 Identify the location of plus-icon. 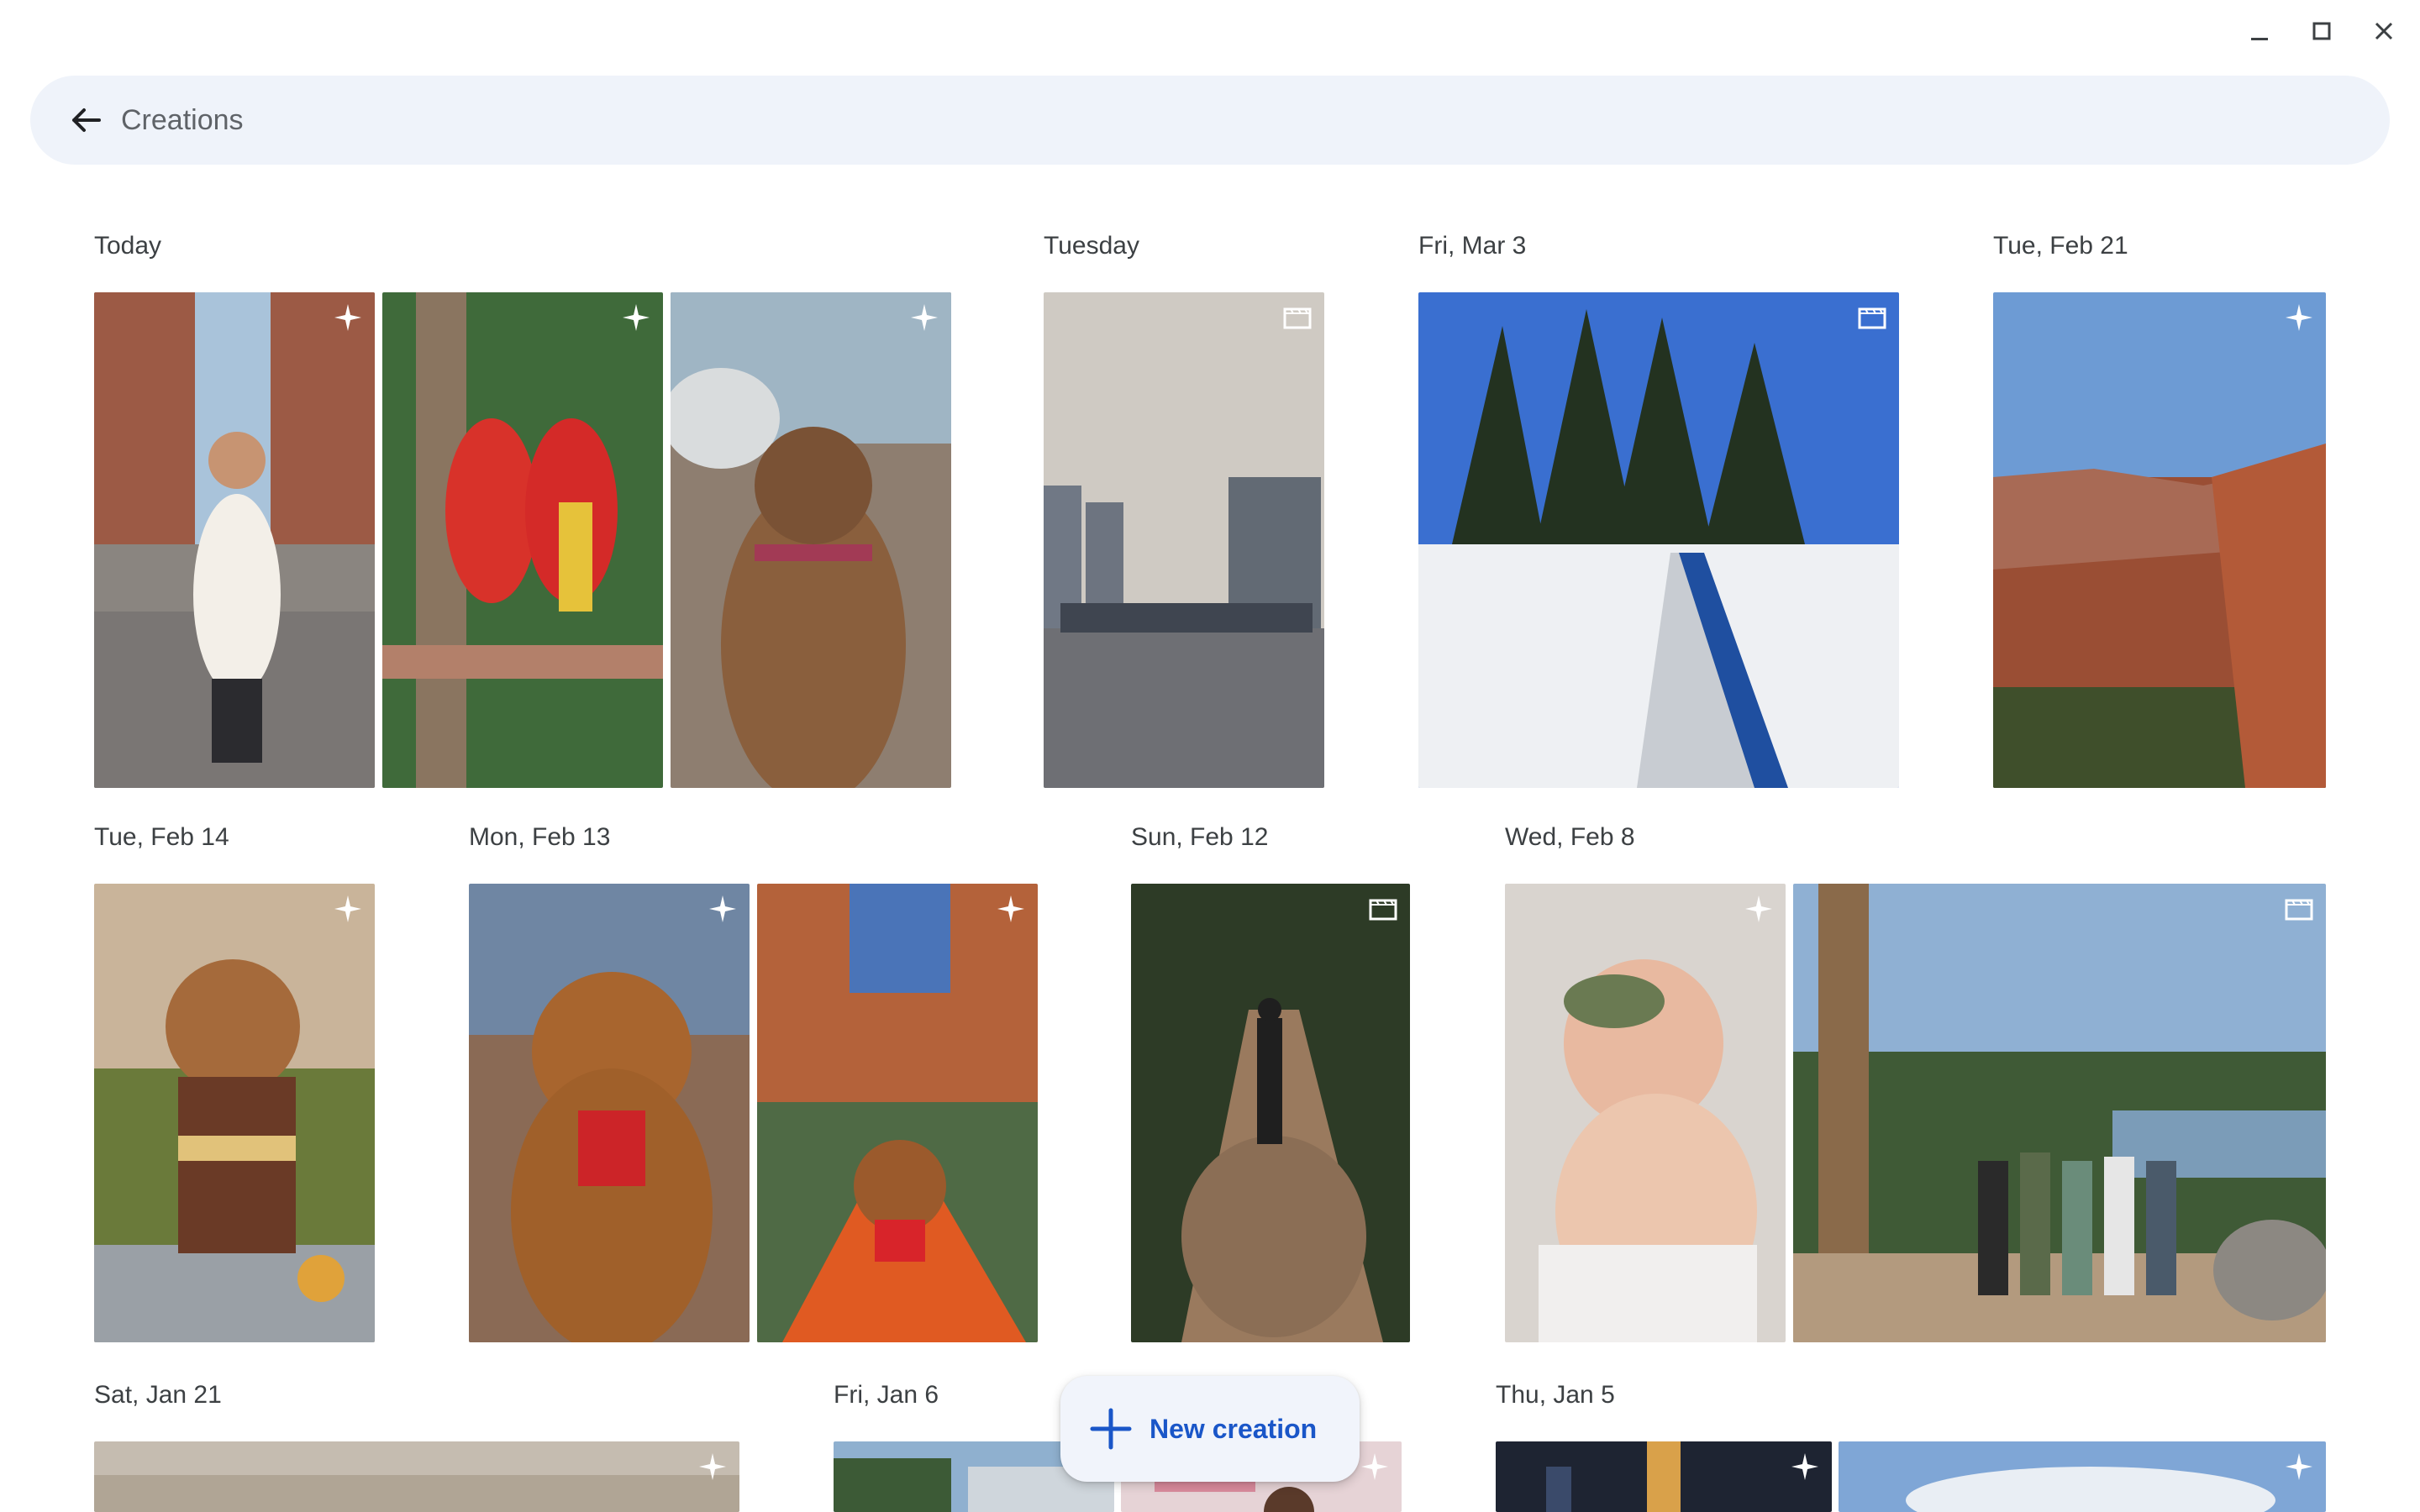
(1111, 1429).